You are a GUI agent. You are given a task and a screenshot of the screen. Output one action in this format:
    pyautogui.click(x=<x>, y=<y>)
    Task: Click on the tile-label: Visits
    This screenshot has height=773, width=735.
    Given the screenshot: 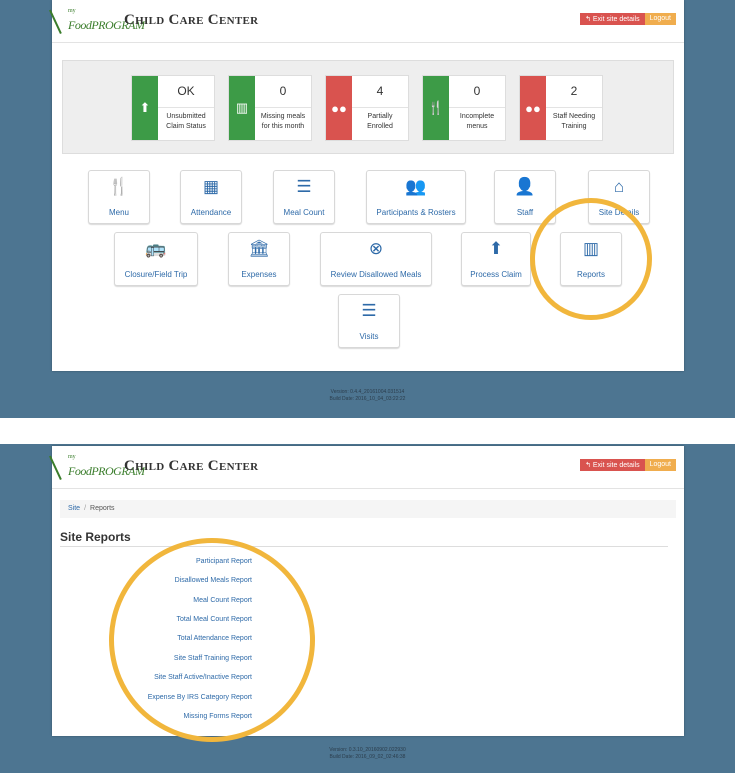 What is the action you would take?
    pyautogui.click(x=369, y=336)
    